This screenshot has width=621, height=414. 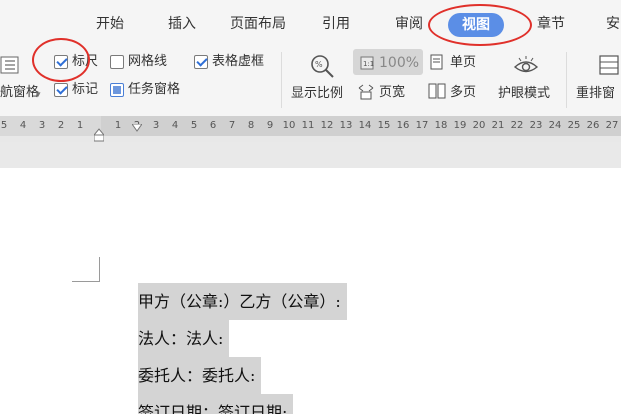 I want to click on ruler-number: 11, so click(x=308, y=125).